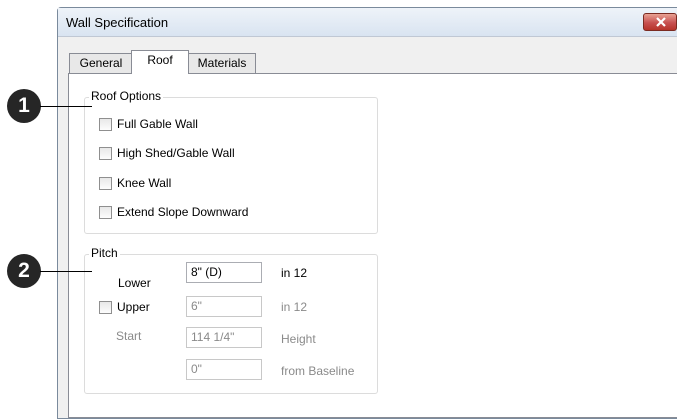 The height and width of the screenshot is (419, 677). Describe the element at coordinates (133, 307) in the screenshot. I see `upper-label: Upper` at that location.